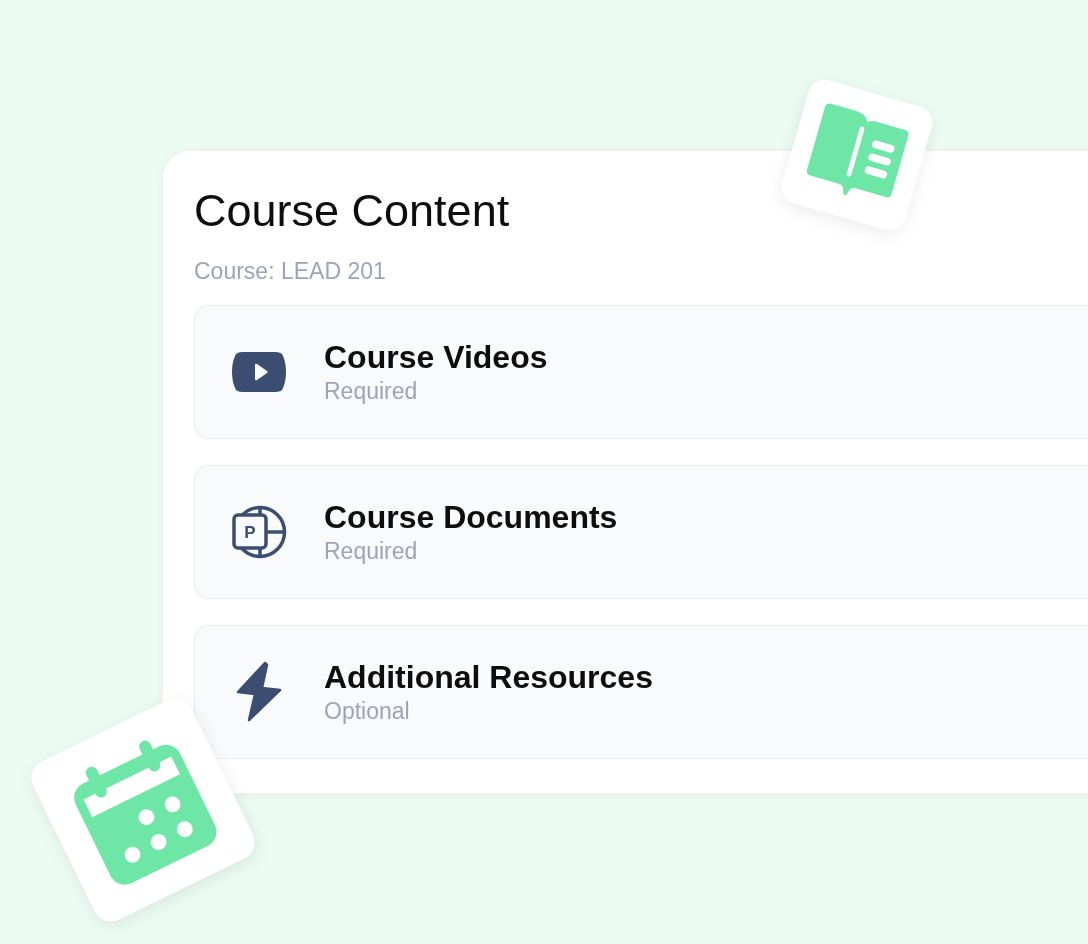 Image resolution: width=1088 pixels, height=944 pixels. What do you see at coordinates (367, 711) in the screenshot?
I see `section-status: Optional` at bounding box center [367, 711].